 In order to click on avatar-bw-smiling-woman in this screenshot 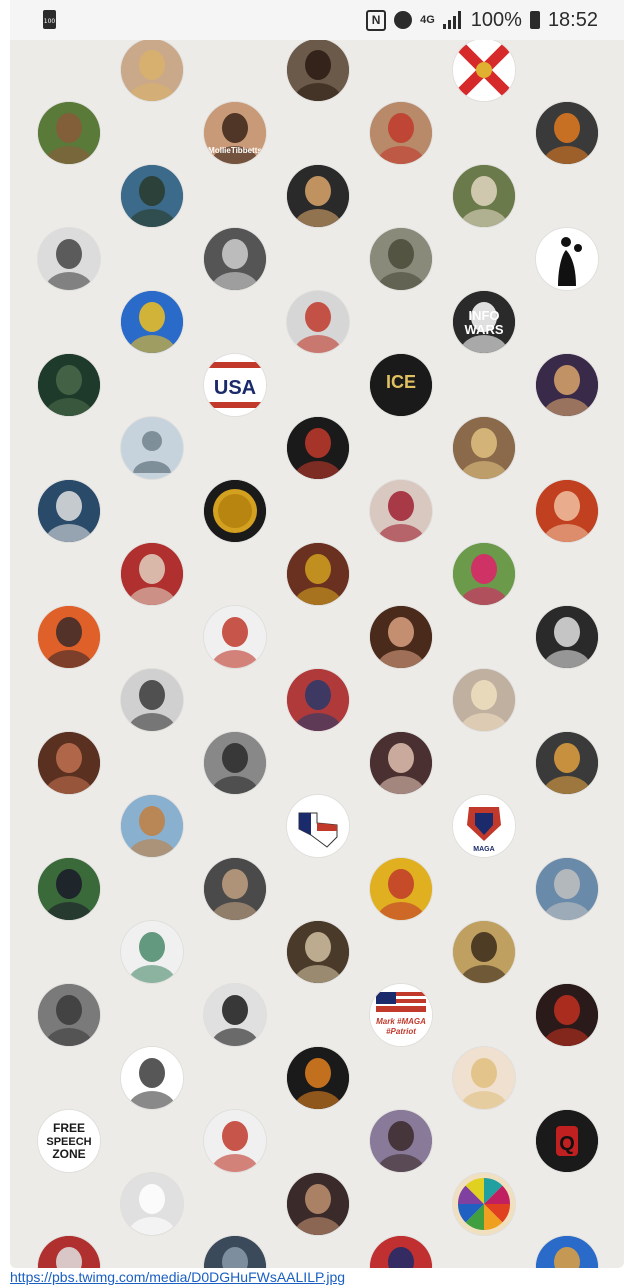, I will do `click(567, 637)`.